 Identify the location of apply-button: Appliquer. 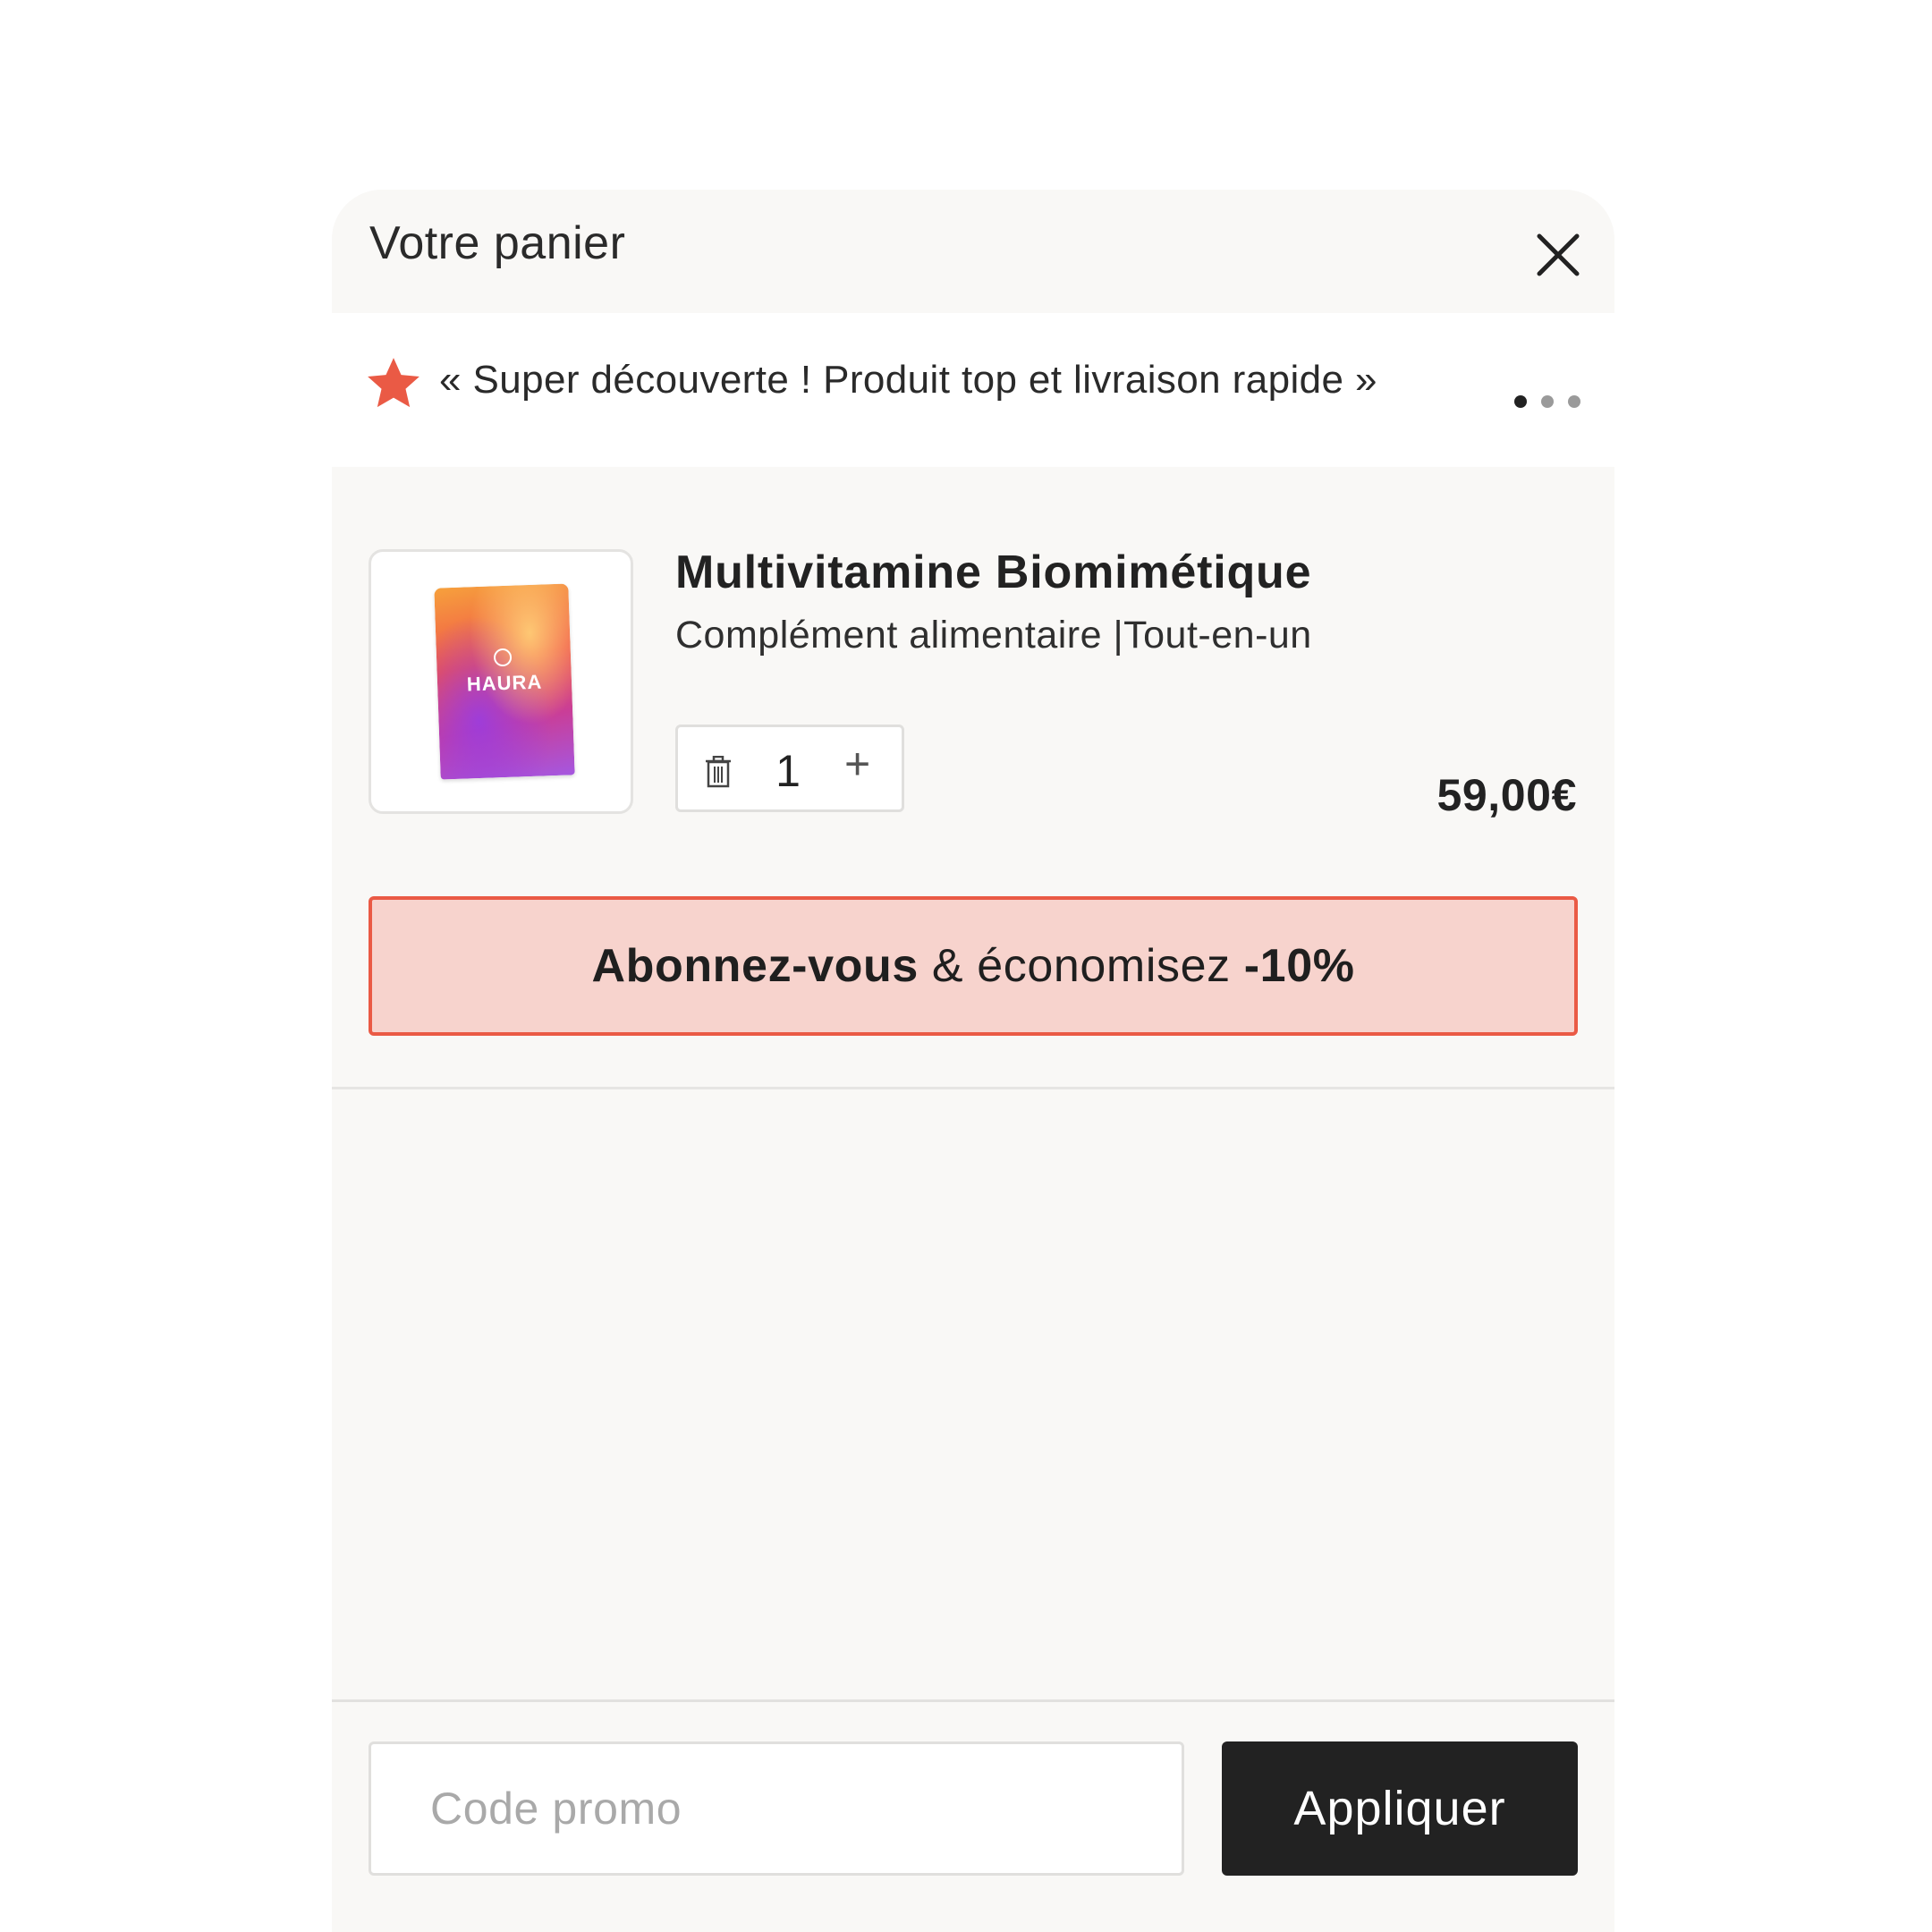
(1400, 1808).